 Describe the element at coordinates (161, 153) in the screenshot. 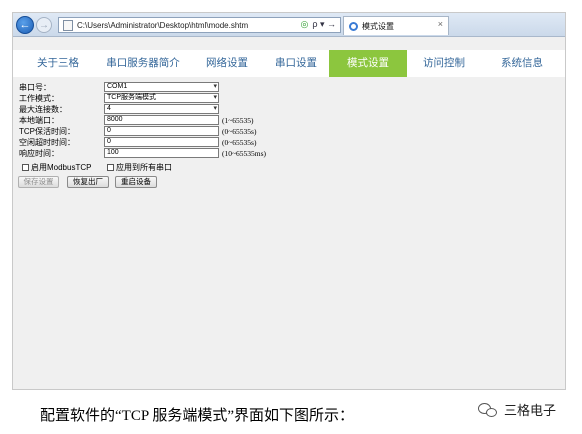

I see `response-time-input: 100` at that location.